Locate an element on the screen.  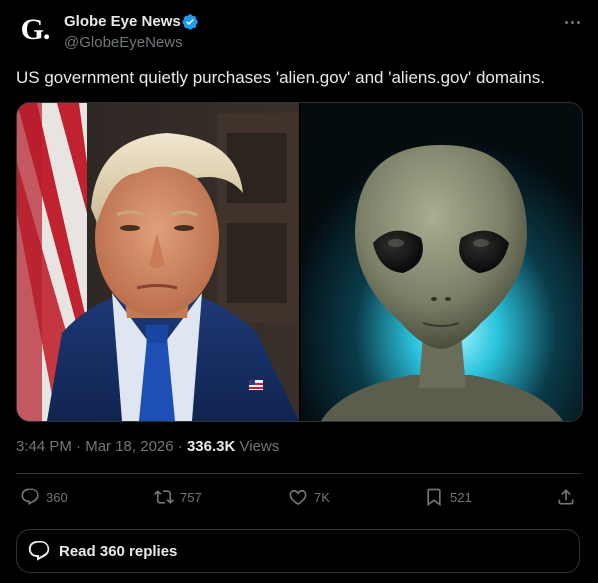
speech-bubble-icon is located at coordinates (39, 551).